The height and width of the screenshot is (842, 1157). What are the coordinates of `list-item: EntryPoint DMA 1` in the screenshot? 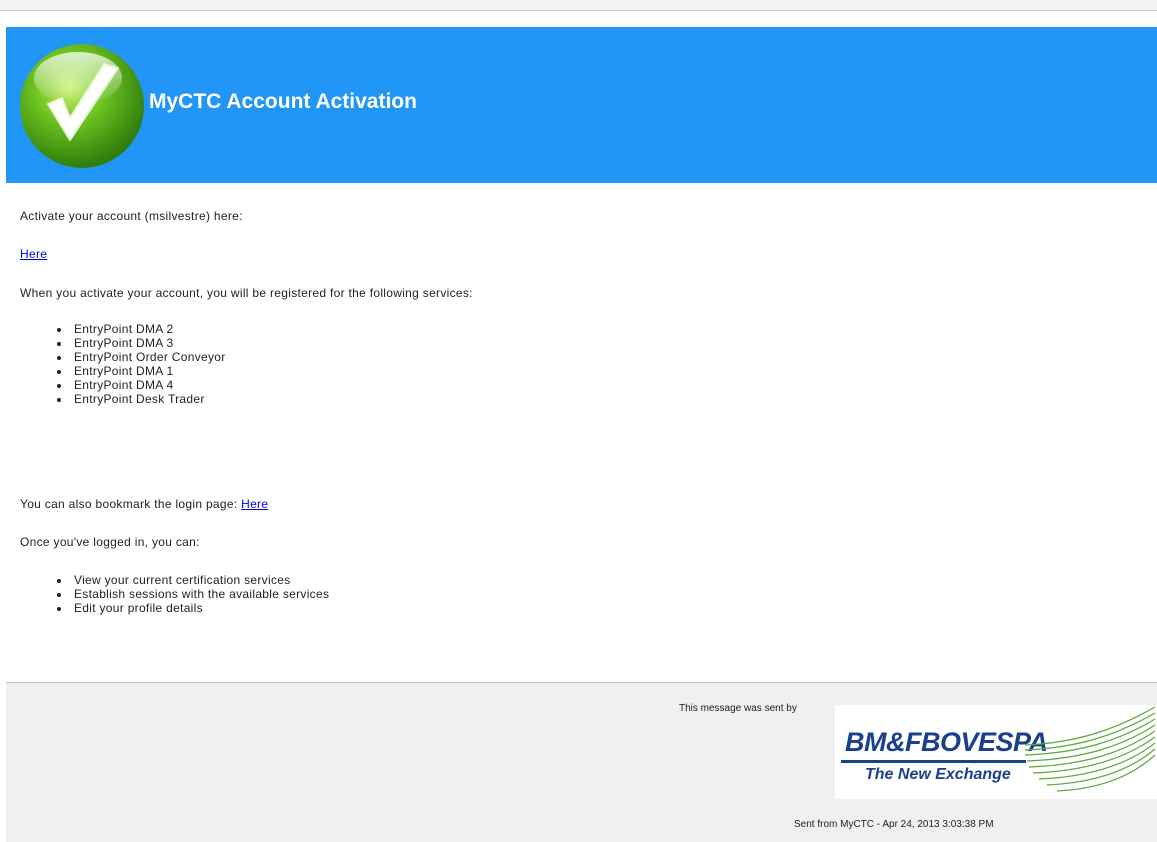 It's located at (141, 371).